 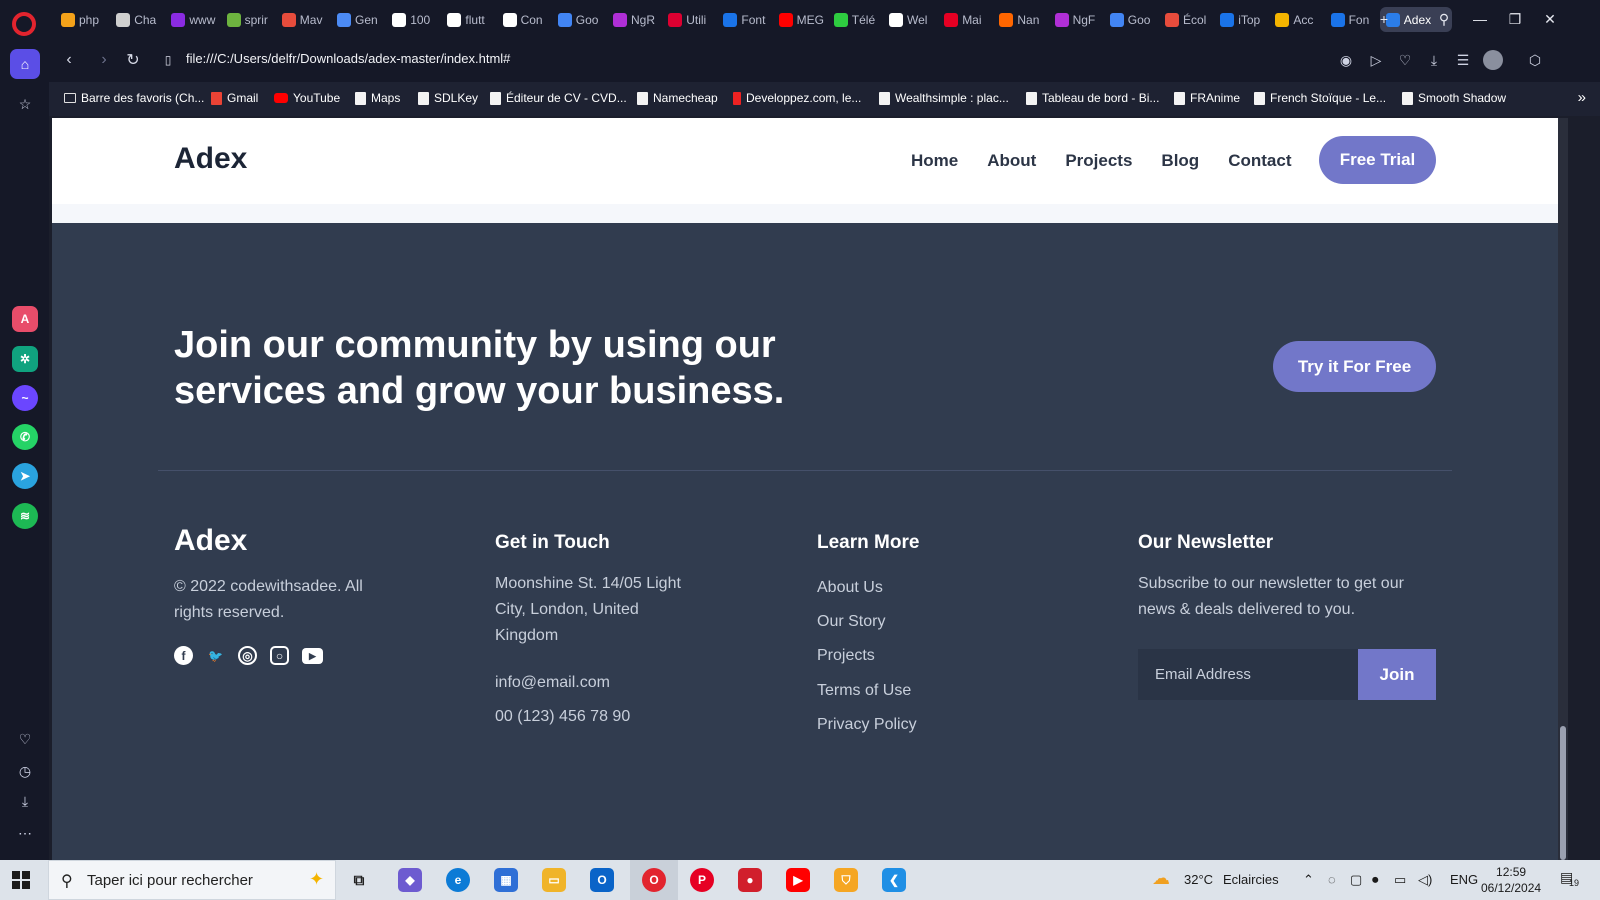 I want to click on browser-tab: php, so click(x=81, y=19).